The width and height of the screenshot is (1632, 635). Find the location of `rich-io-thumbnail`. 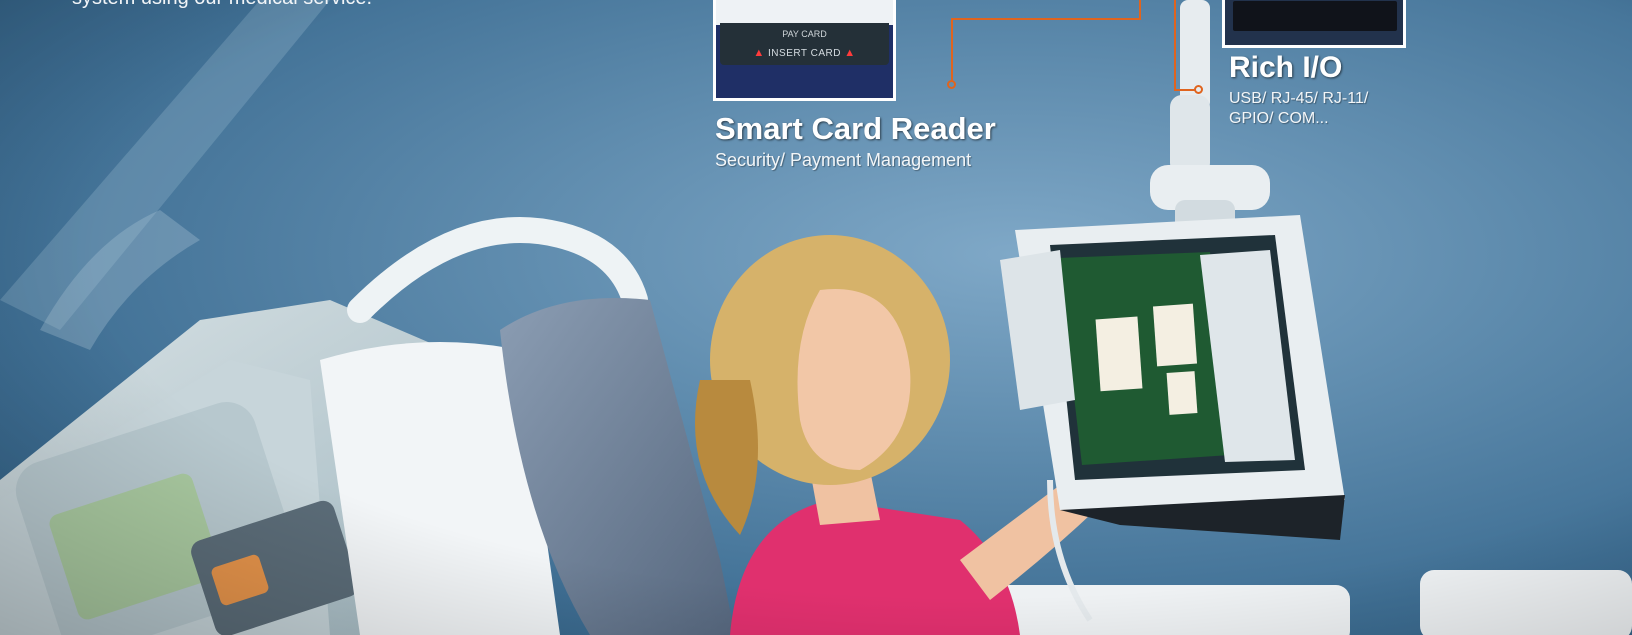

rich-io-thumbnail is located at coordinates (1314, 24).